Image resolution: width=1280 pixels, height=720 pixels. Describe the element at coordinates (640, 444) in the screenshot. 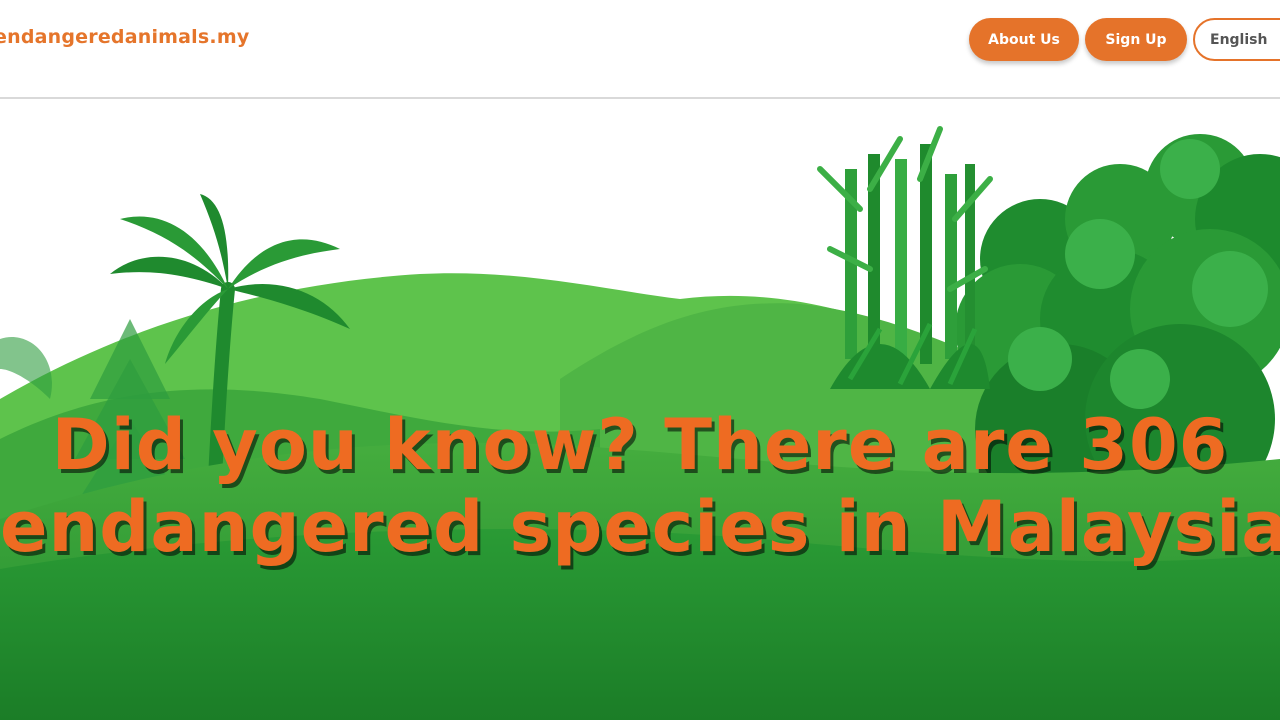

I see `headline-line-1: Did you know? There are 306` at that location.